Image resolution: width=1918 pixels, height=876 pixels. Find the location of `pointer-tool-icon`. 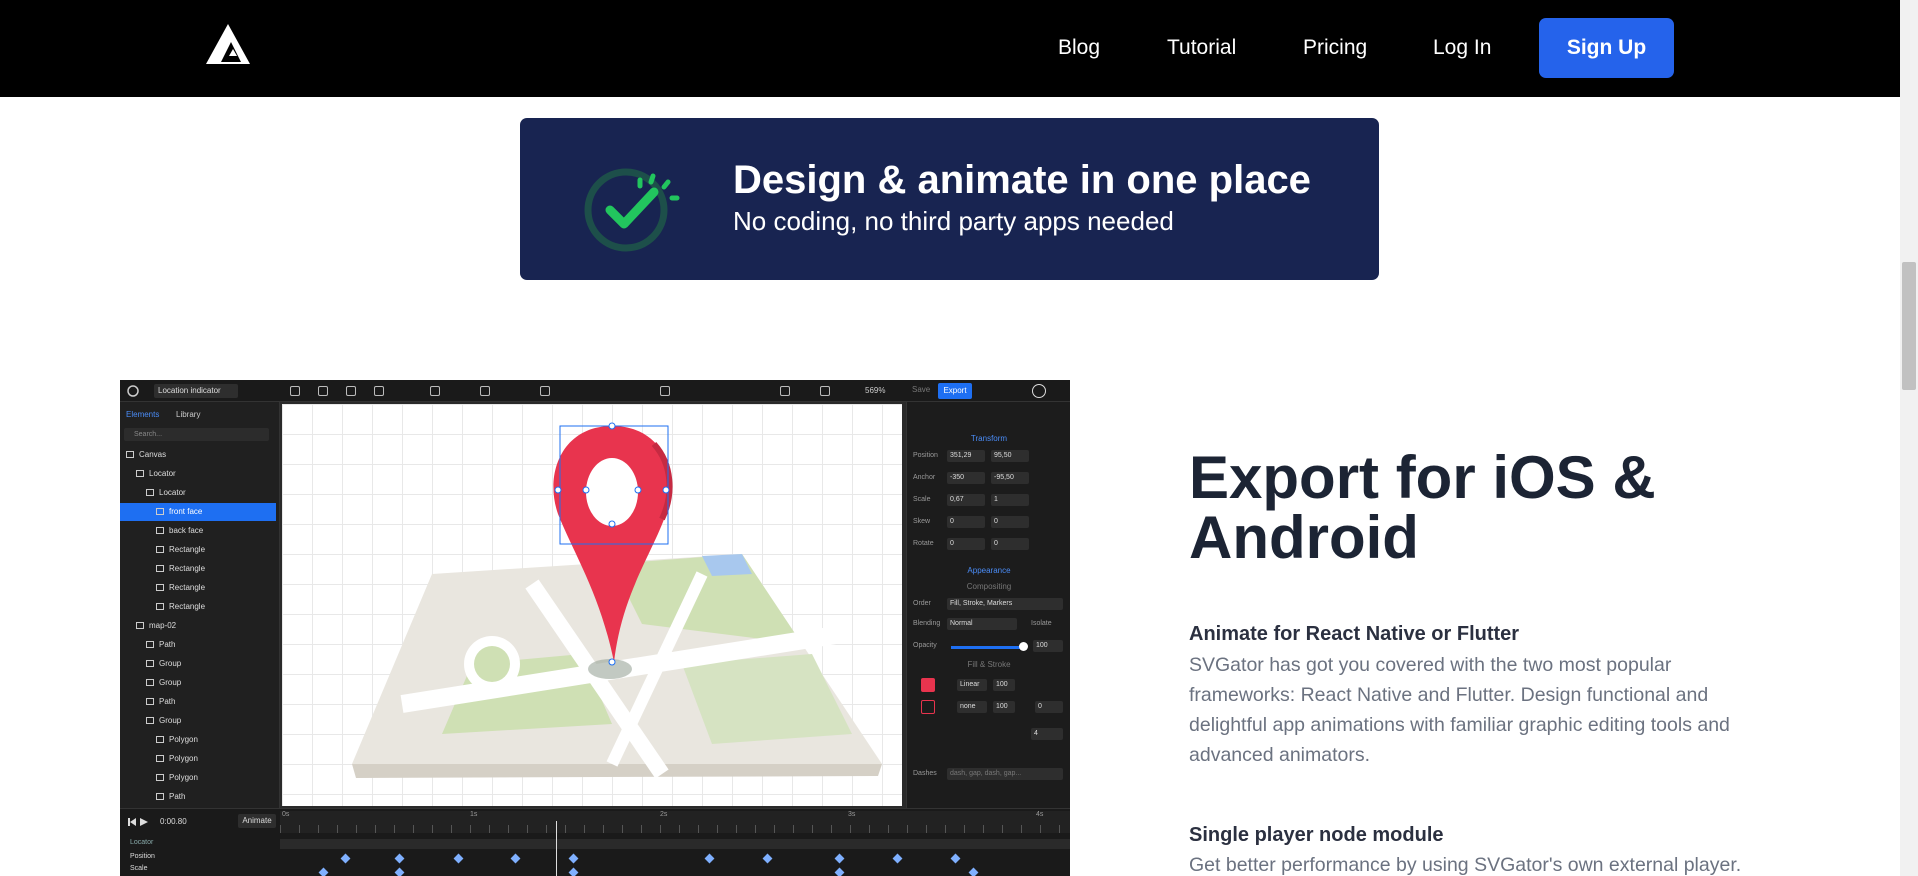

pointer-tool-icon is located at coordinates (295, 391).